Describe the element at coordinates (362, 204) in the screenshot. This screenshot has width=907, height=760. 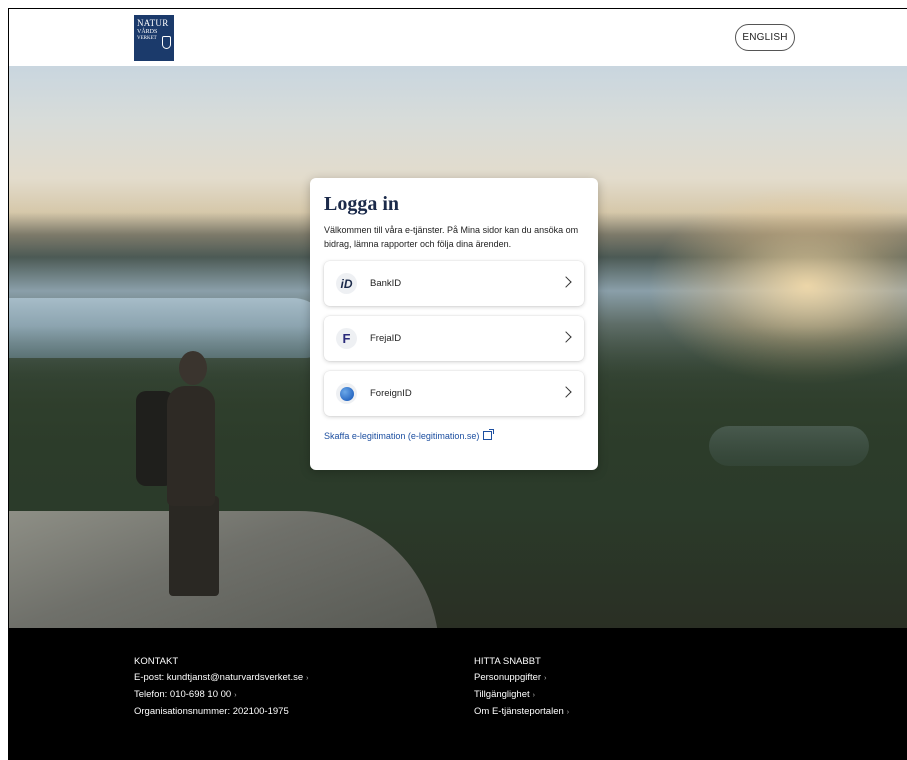
I see `login-title: Logga in` at that location.